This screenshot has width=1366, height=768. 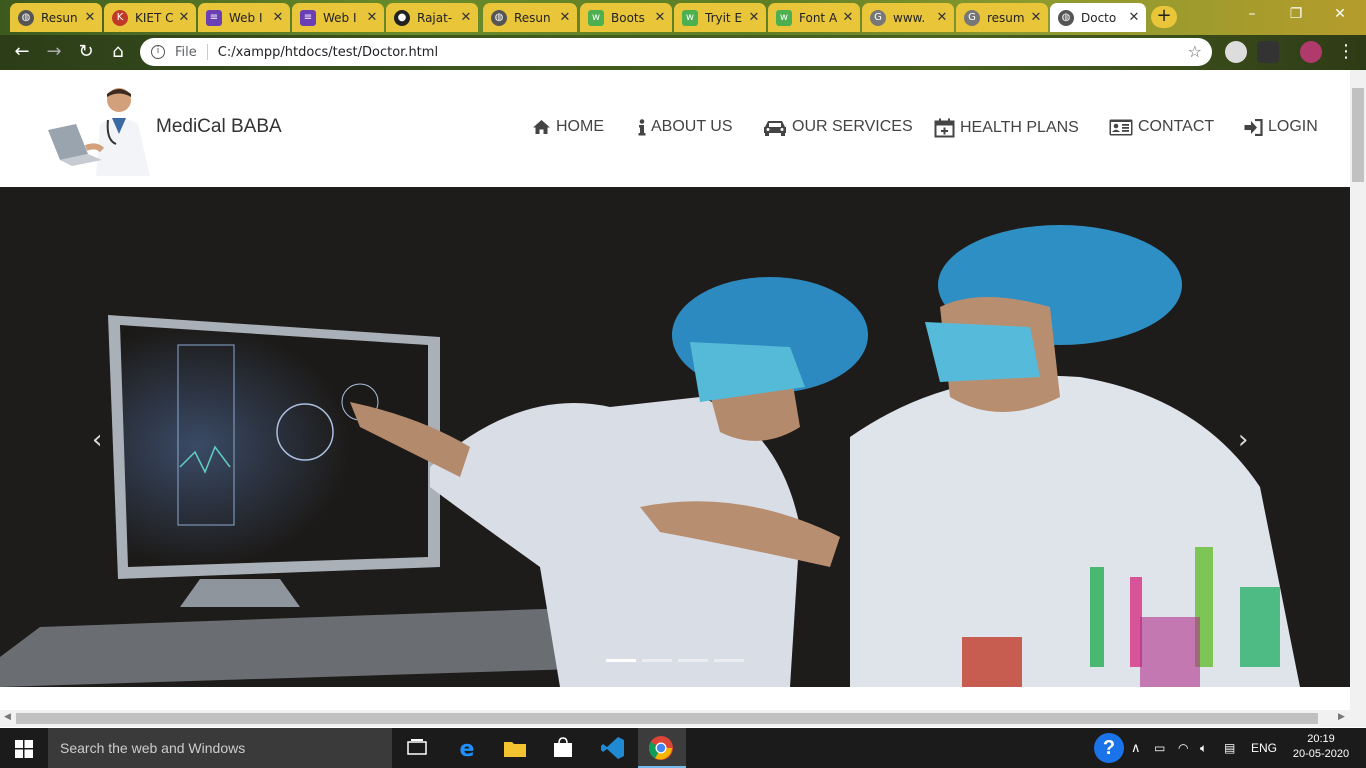 What do you see at coordinates (118, 52) in the screenshot?
I see `home-browser-icon: ⌂` at bounding box center [118, 52].